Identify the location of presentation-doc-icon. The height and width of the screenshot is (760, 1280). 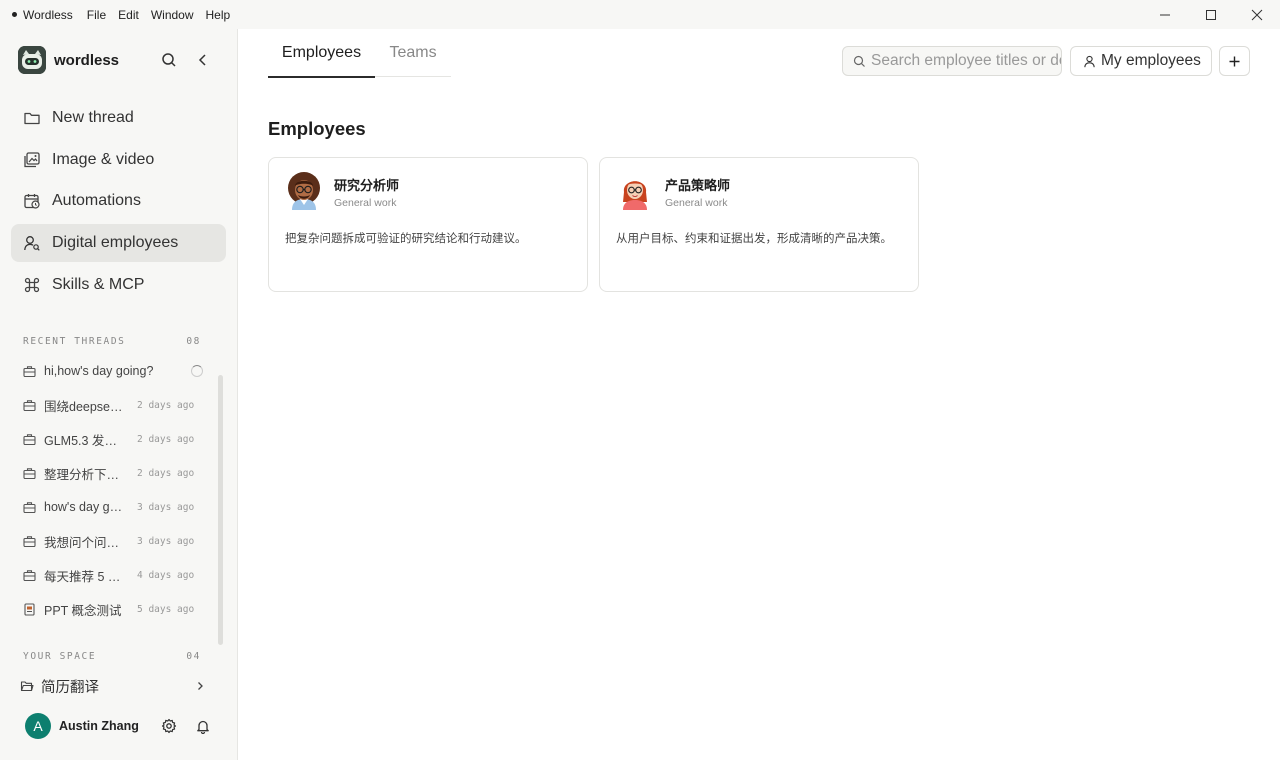
(29, 609).